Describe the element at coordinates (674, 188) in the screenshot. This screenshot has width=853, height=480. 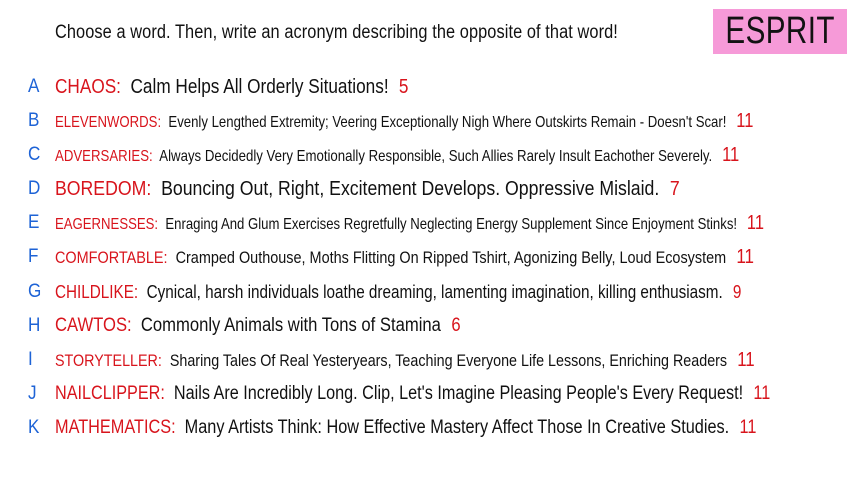
I see `row-count: 7` at that location.